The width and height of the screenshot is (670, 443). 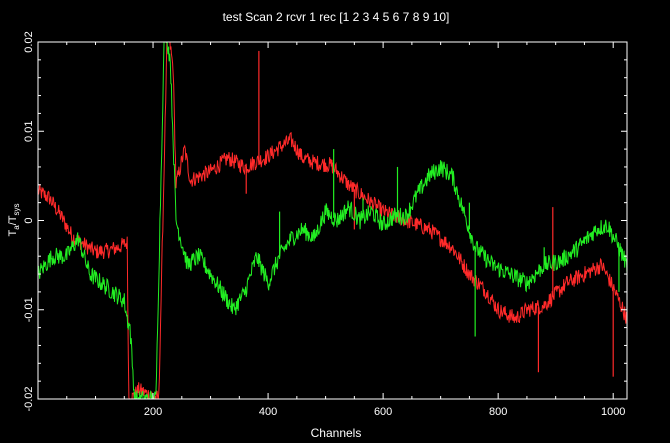 I want to click on x-axis-label: Channels, so click(x=336, y=433).